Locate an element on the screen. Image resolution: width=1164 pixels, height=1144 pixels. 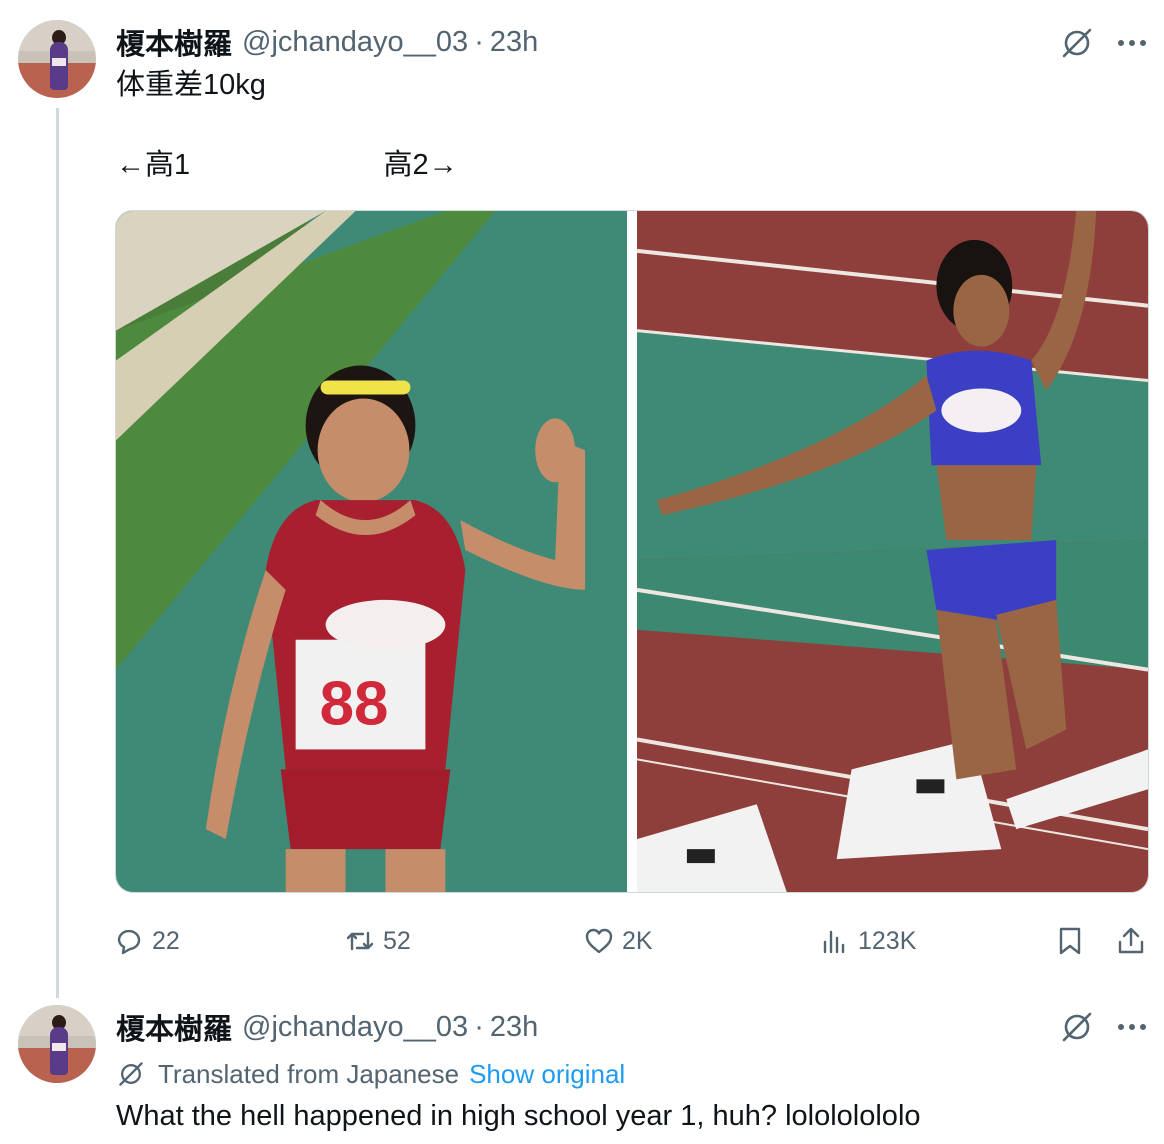
repost-arrows-icon is located at coordinates (360, 941).